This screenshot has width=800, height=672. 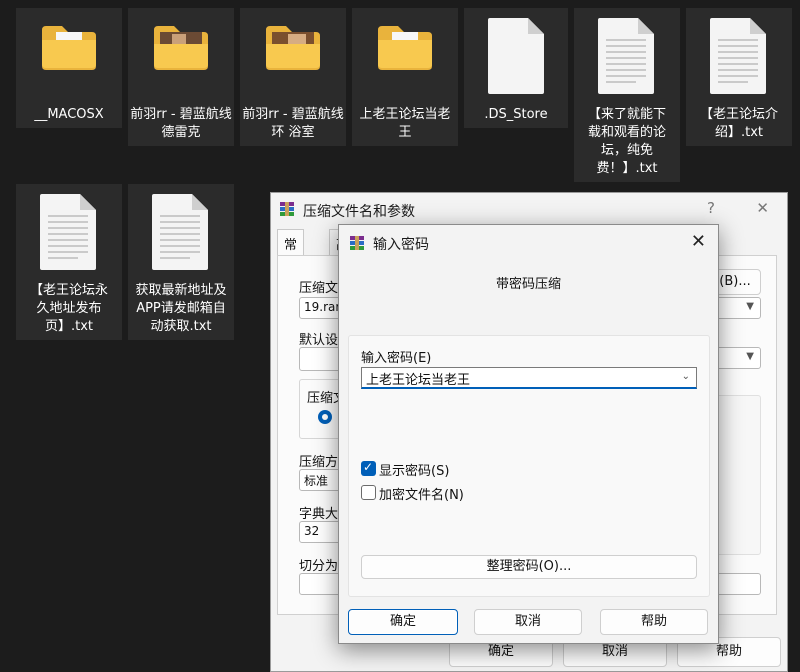 What do you see at coordinates (528, 243) in the screenshot?
I see `title-bar: 输入密码 ✕` at bounding box center [528, 243].